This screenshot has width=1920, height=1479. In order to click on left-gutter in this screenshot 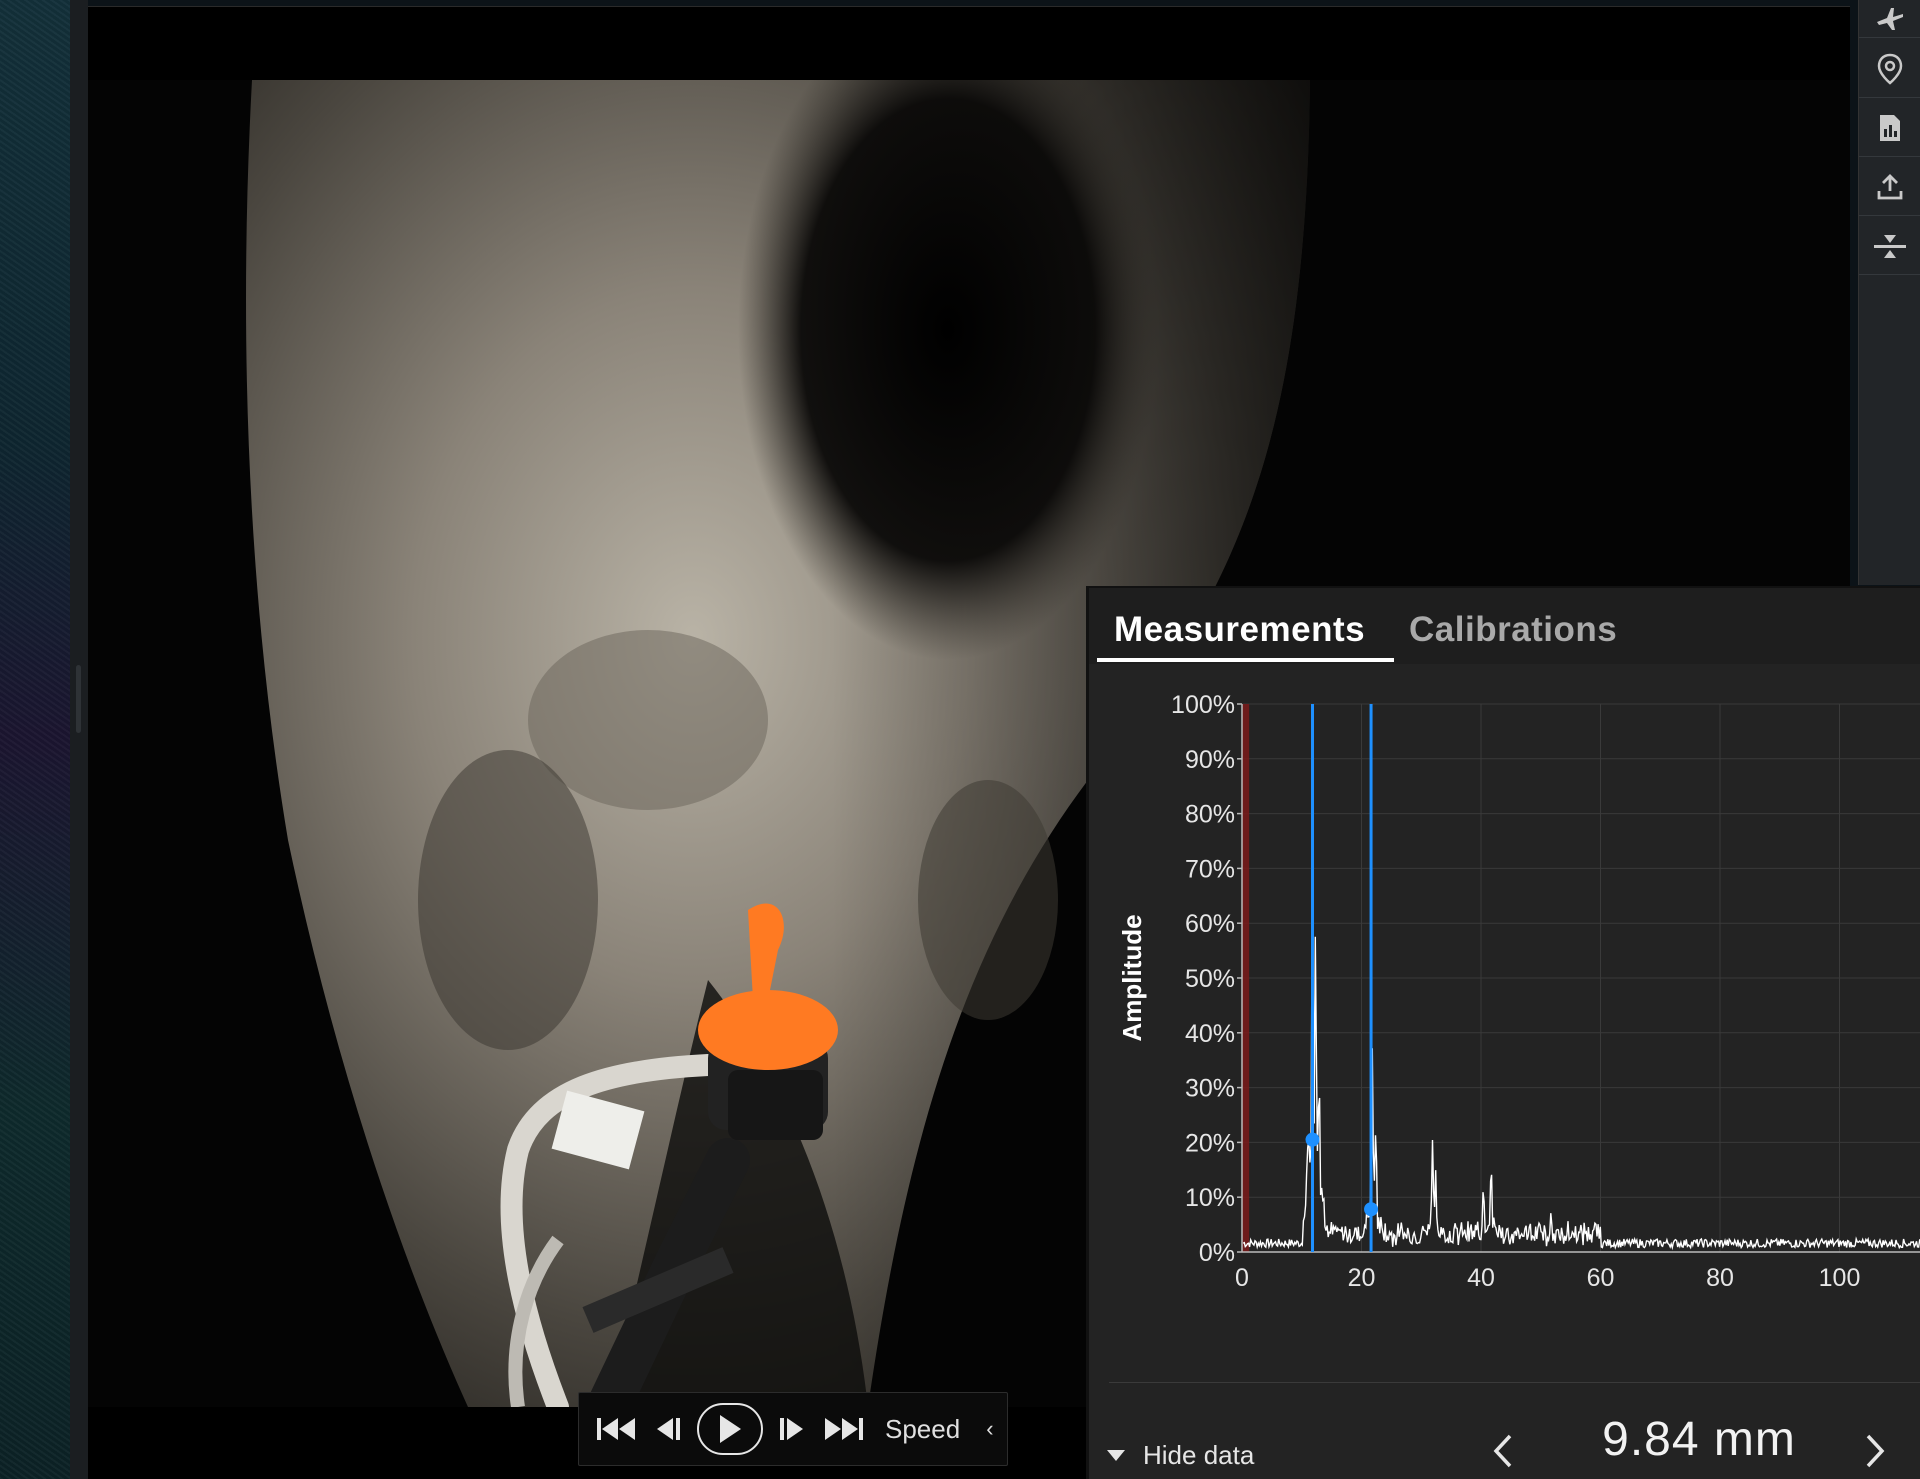, I will do `click(79, 739)`.